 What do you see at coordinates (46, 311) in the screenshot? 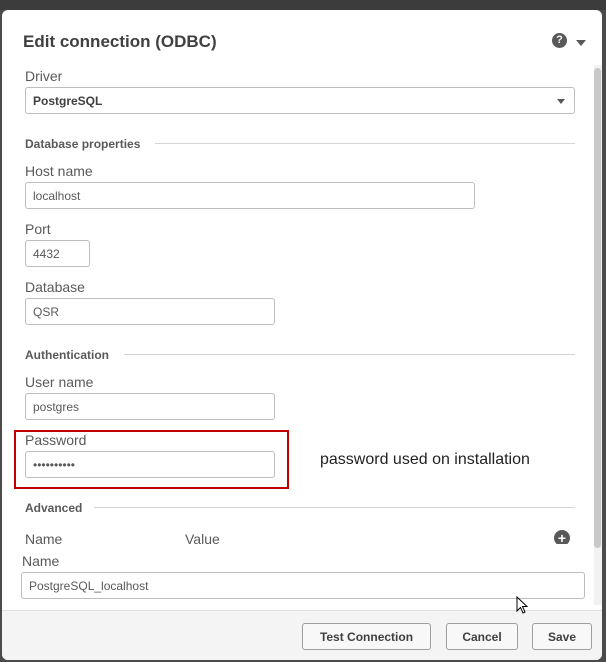
I see `database-value: QSR` at bounding box center [46, 311].